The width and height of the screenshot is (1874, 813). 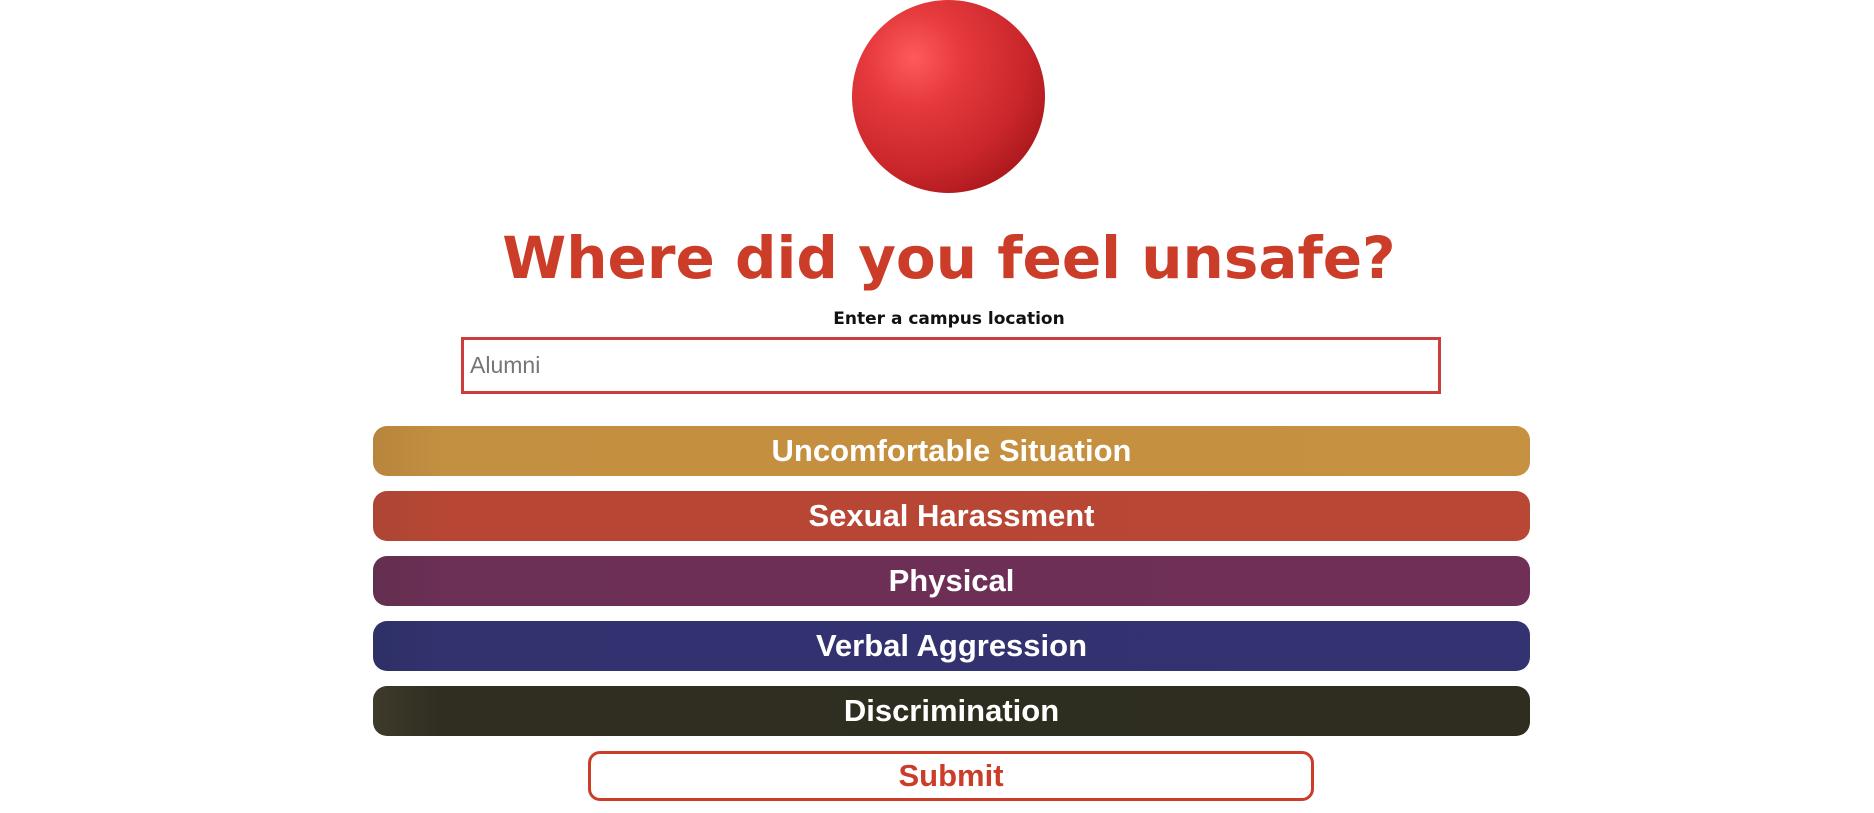 What do you see at coordinates (951, 451) in the screenshot?
I see `category-uncomfortable-situation-button: Uncomfortable Situation` at bounding box center [951, 451].